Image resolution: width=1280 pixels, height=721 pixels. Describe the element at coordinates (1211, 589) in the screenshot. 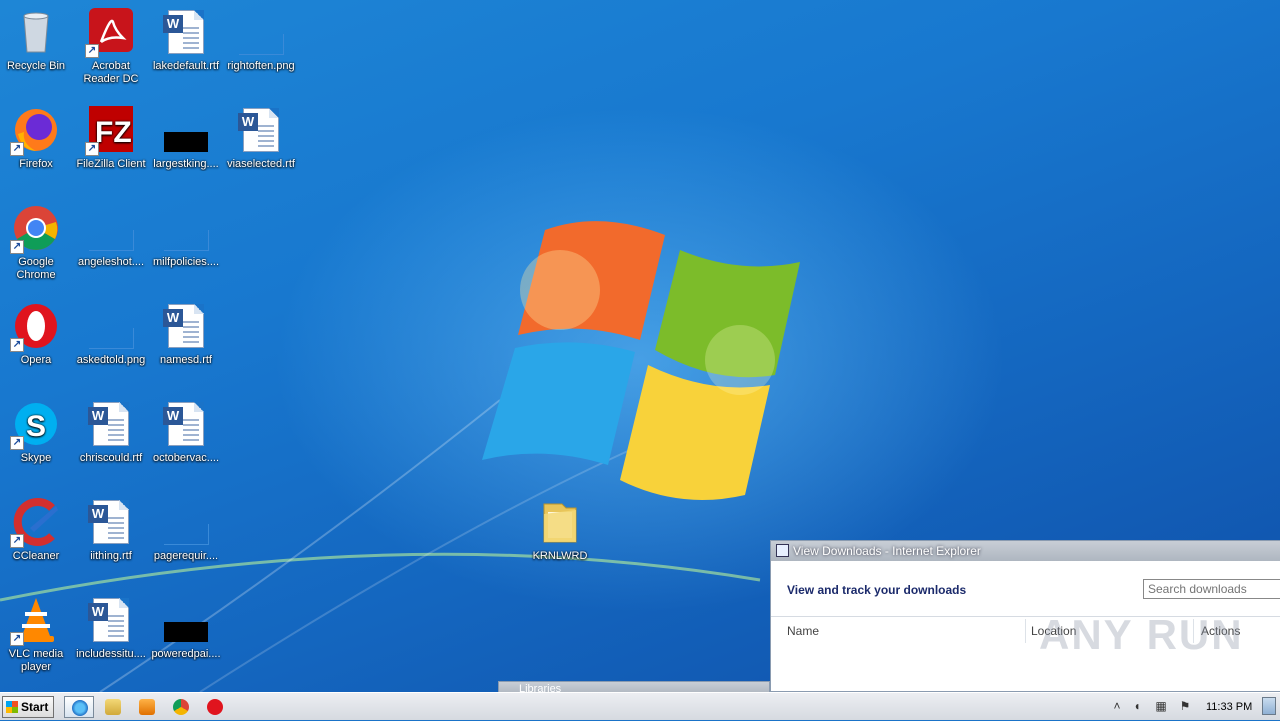

I see `search-downloads-input` at that location.